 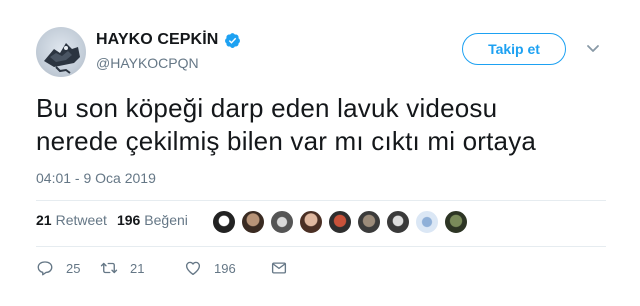 What do you see at coordinates (81, 220) in the screenshot?
I see `retweet-label: Retweet` at bounding box center [81, 220].